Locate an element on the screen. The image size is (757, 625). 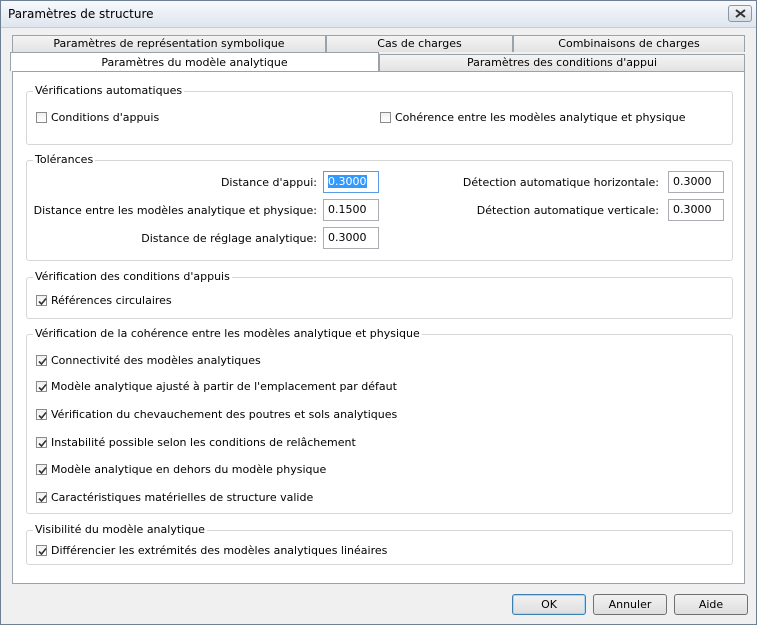
close-button is located at coordinates (740, 13).